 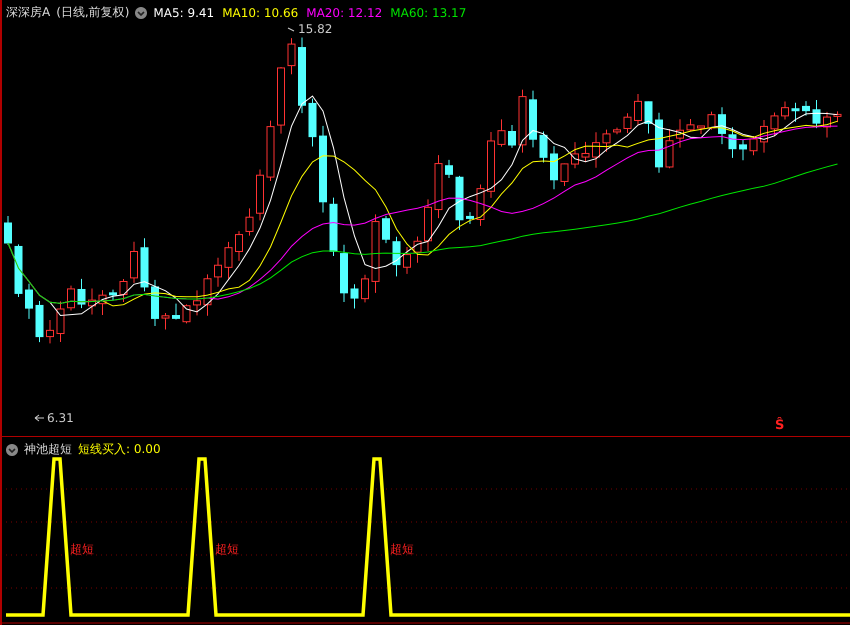 I want to click on moving-average-value: MA60: 13.17, so click(x=428, y=13).